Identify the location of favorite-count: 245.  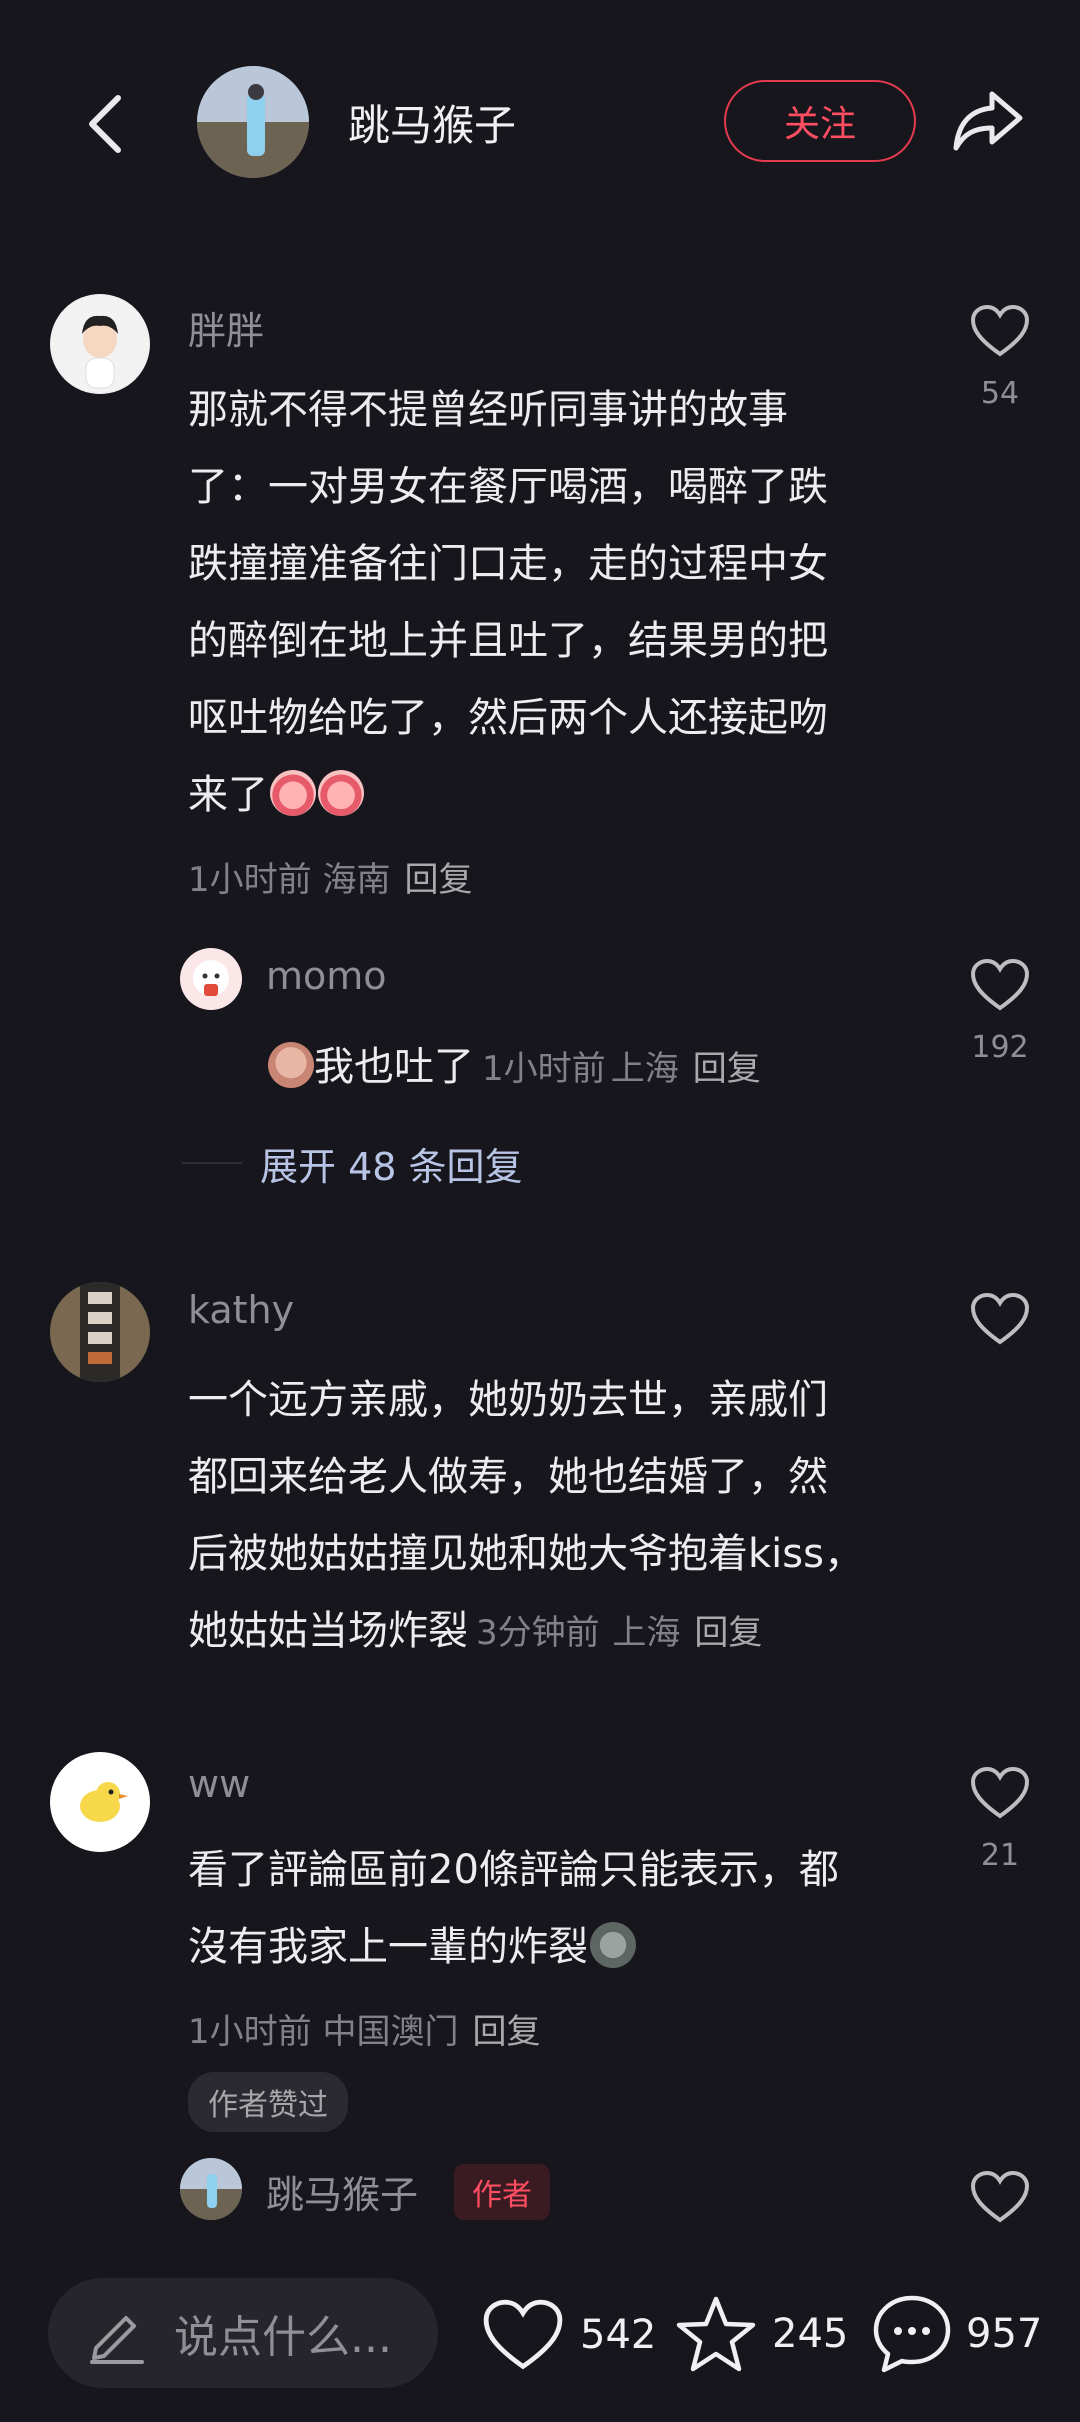
(810, 2334).